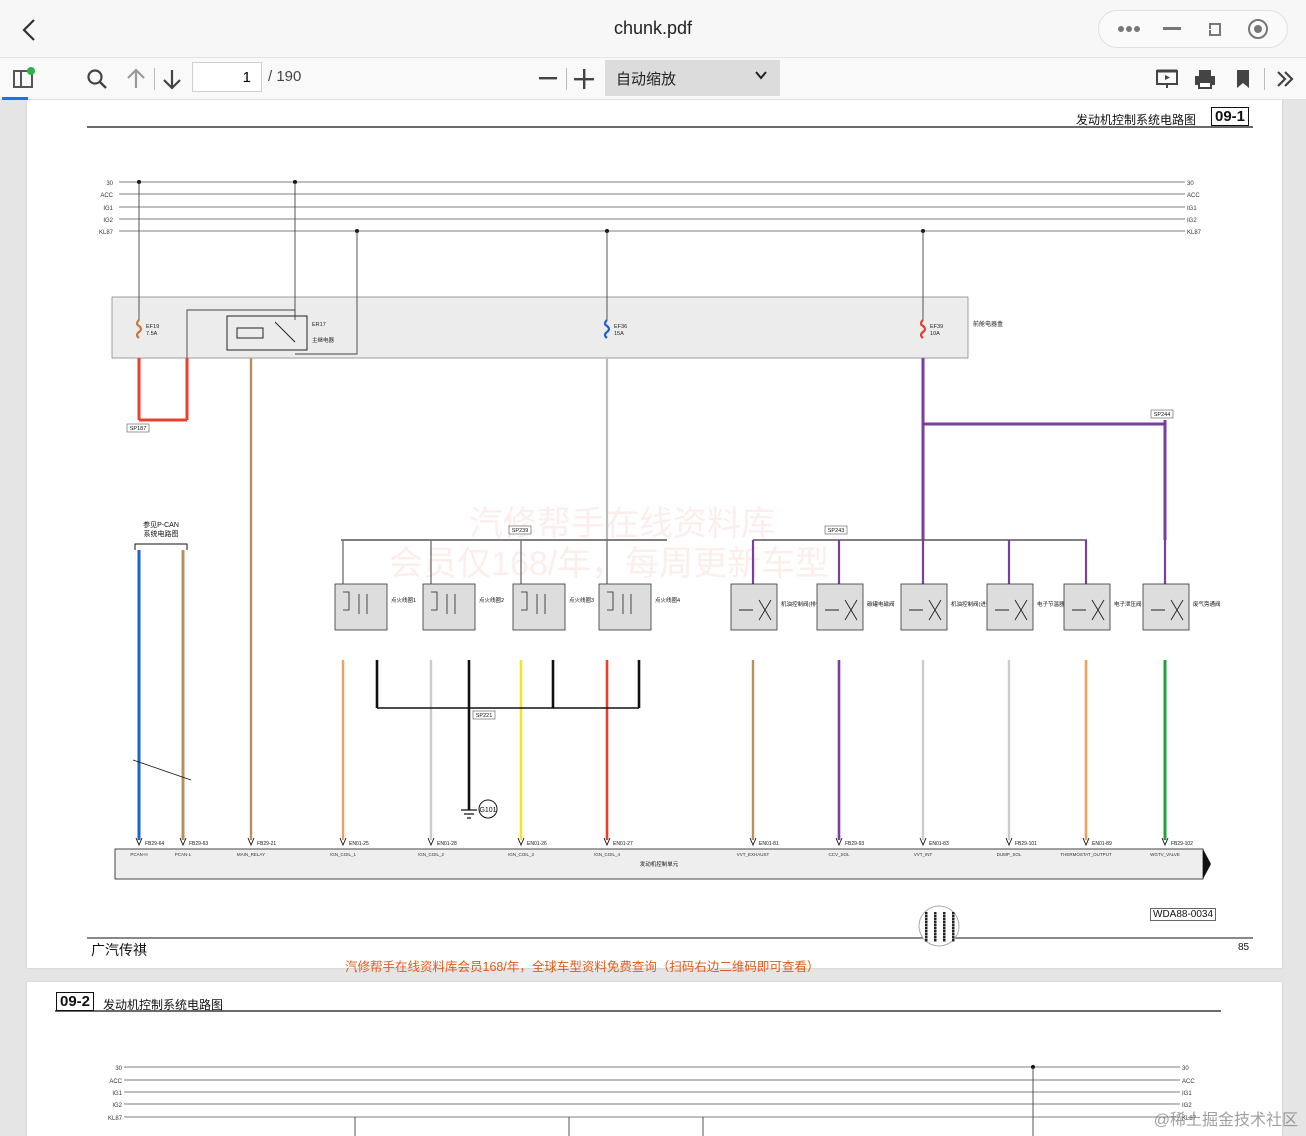 The height and width of the screenshot is (1136, 1306). Describe the element at coordinates (152, 327) in the screenshot. I see `fuse-id: EF19` at that location.